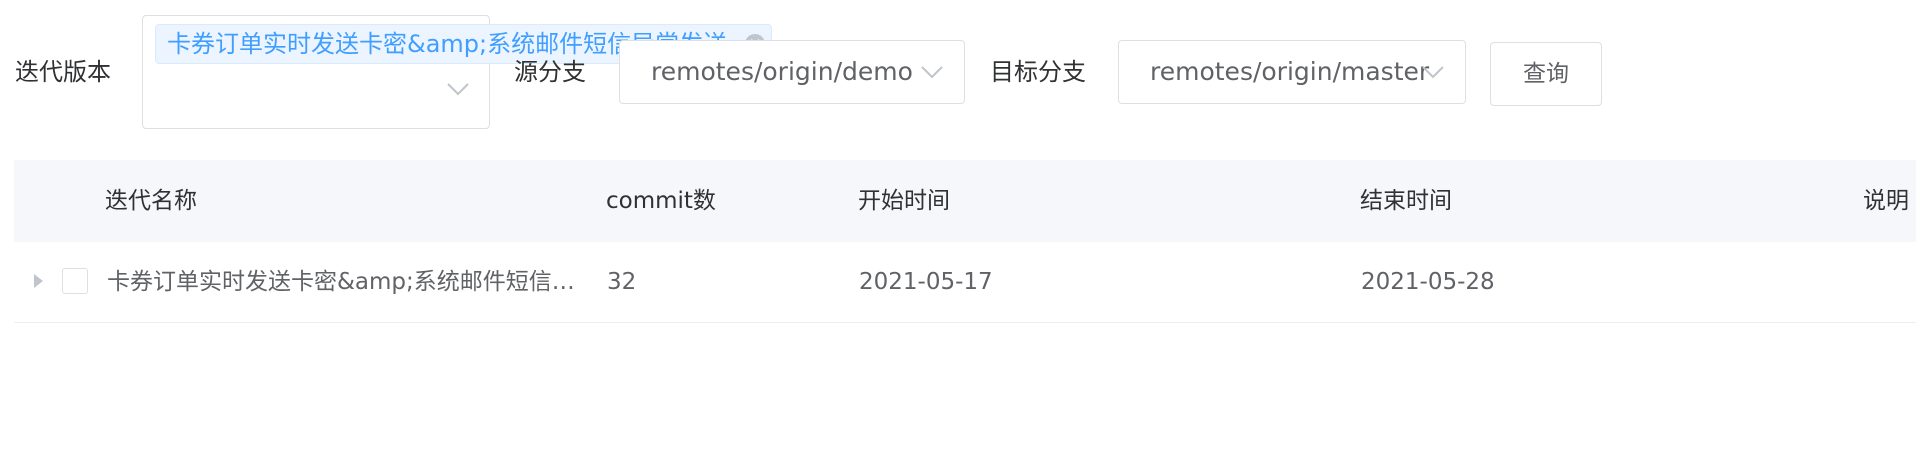 Image resolution: width=1916 pixels, height=472 pixels. I want to click on source-branch-label: 源分支, so click(550, 72).